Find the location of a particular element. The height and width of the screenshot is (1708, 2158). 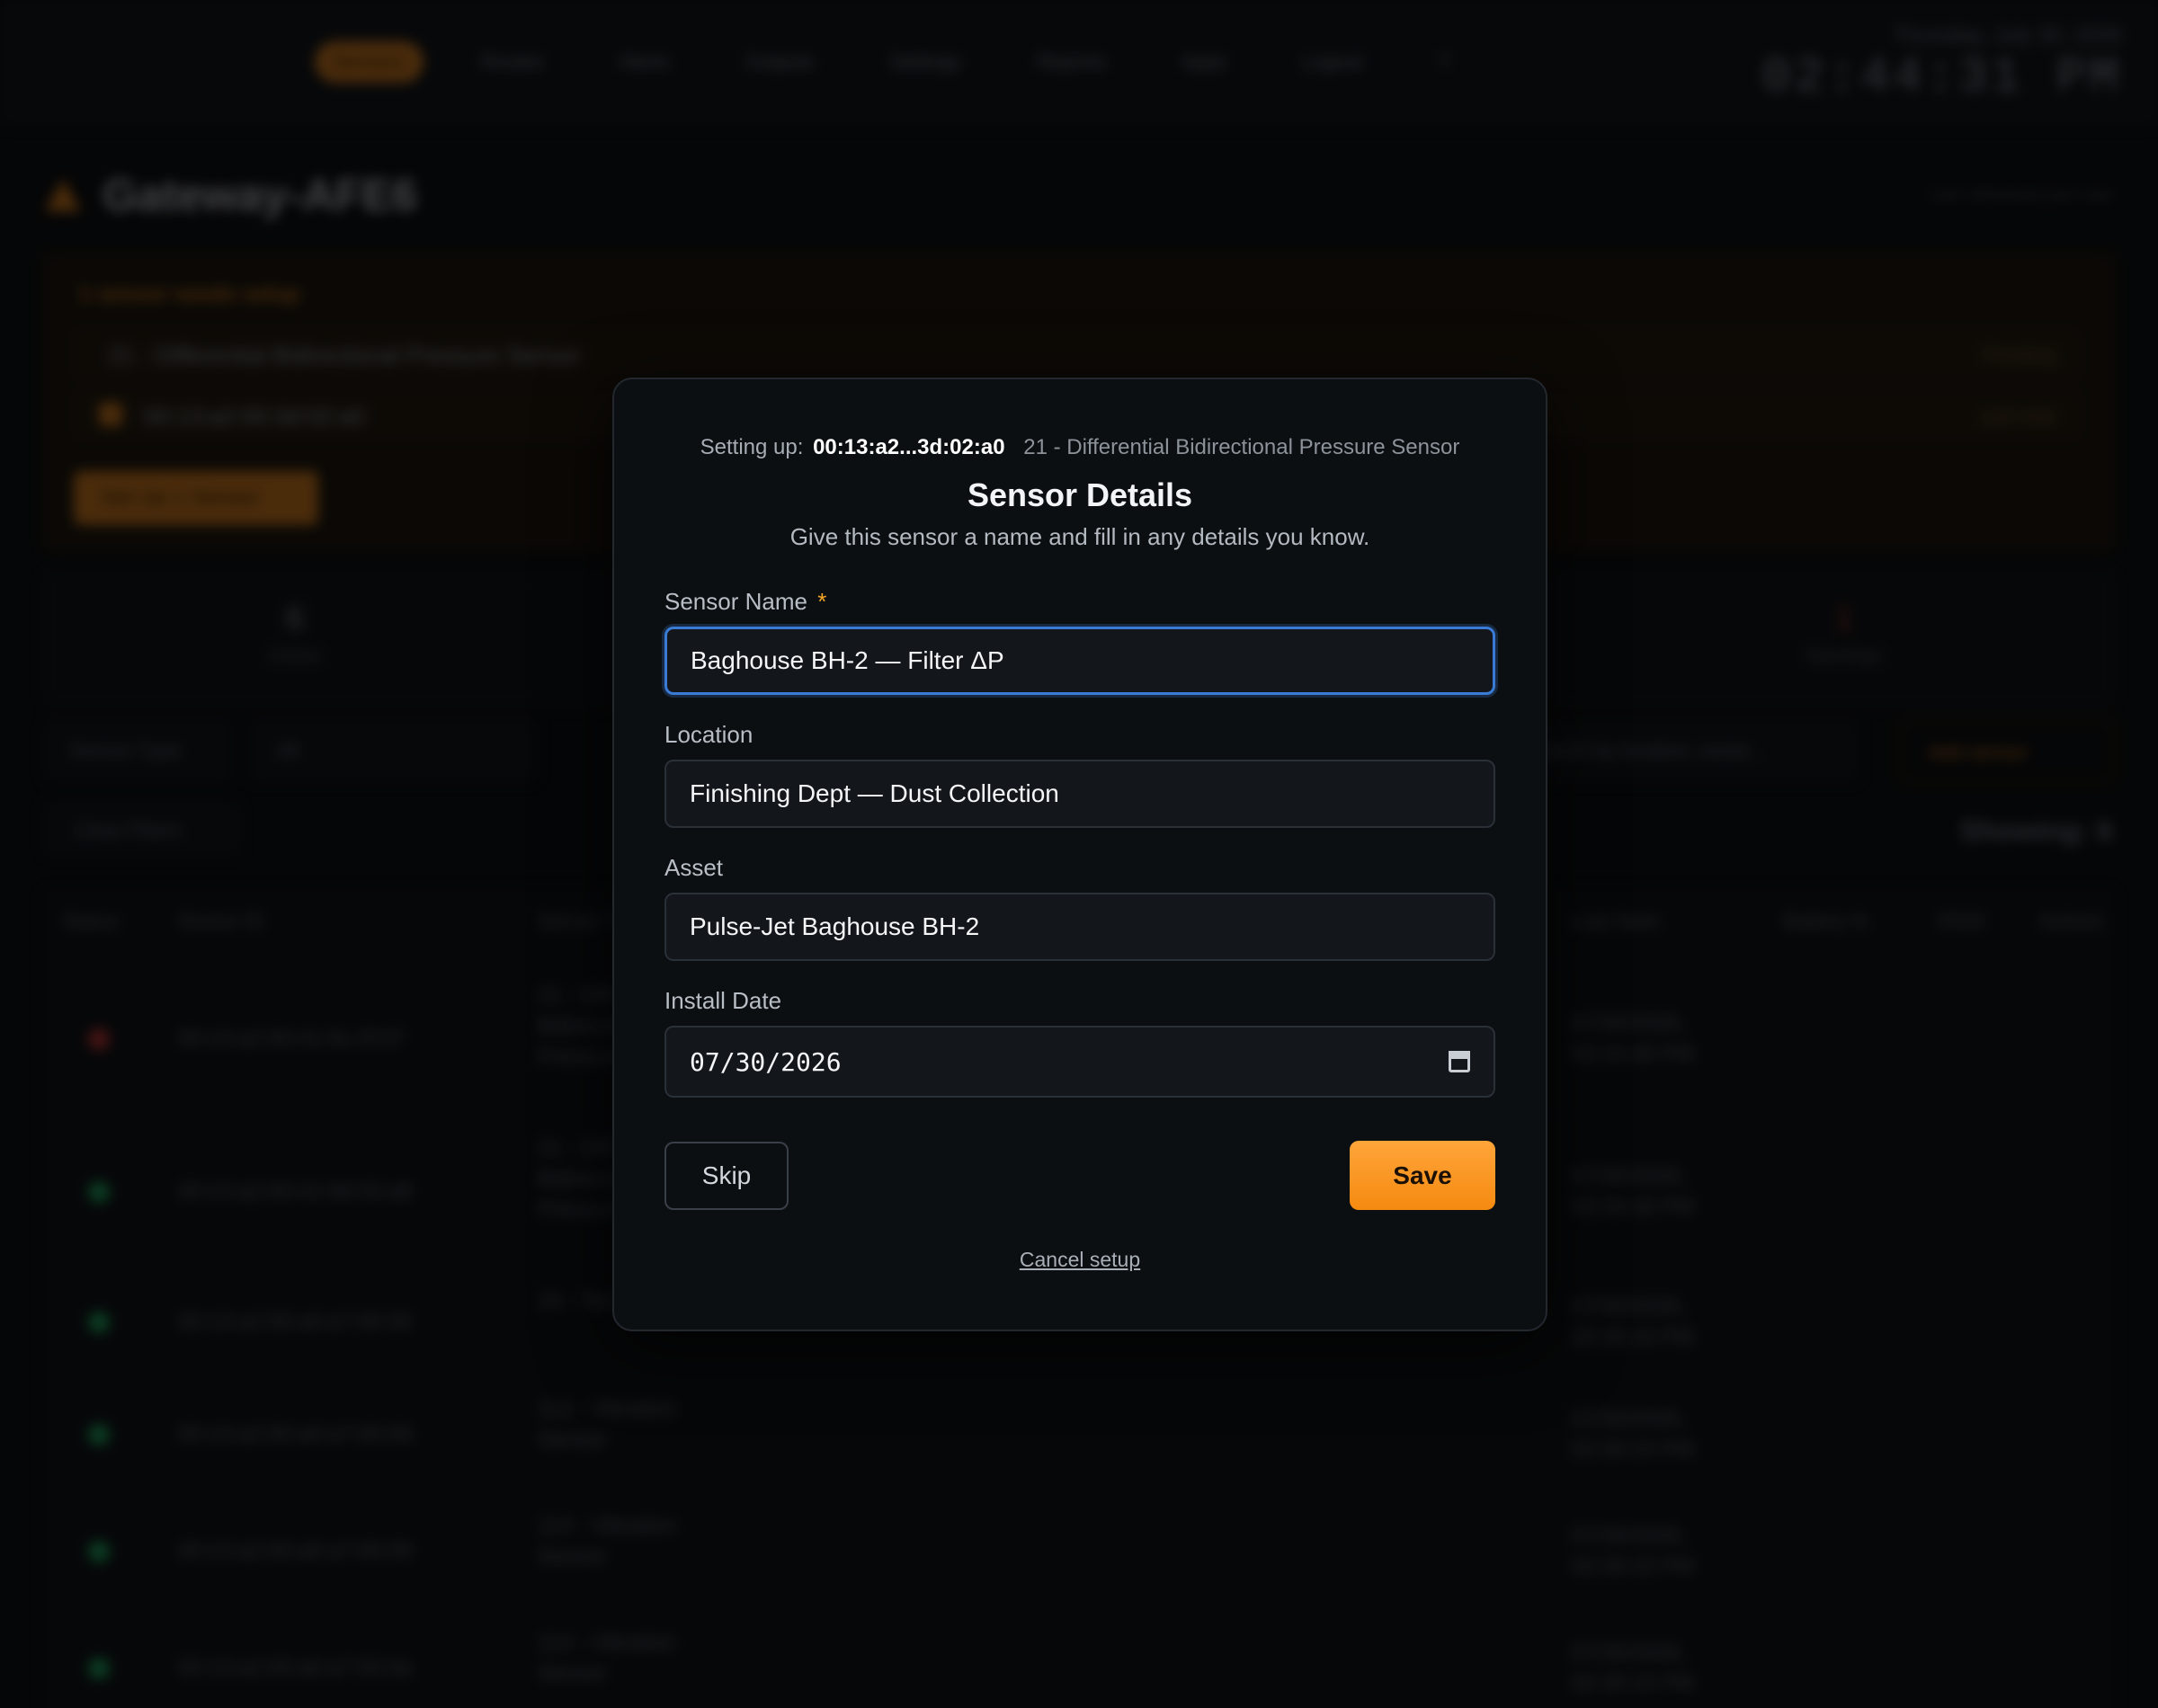

required-indicator: * is located at coordinates (822, 601).